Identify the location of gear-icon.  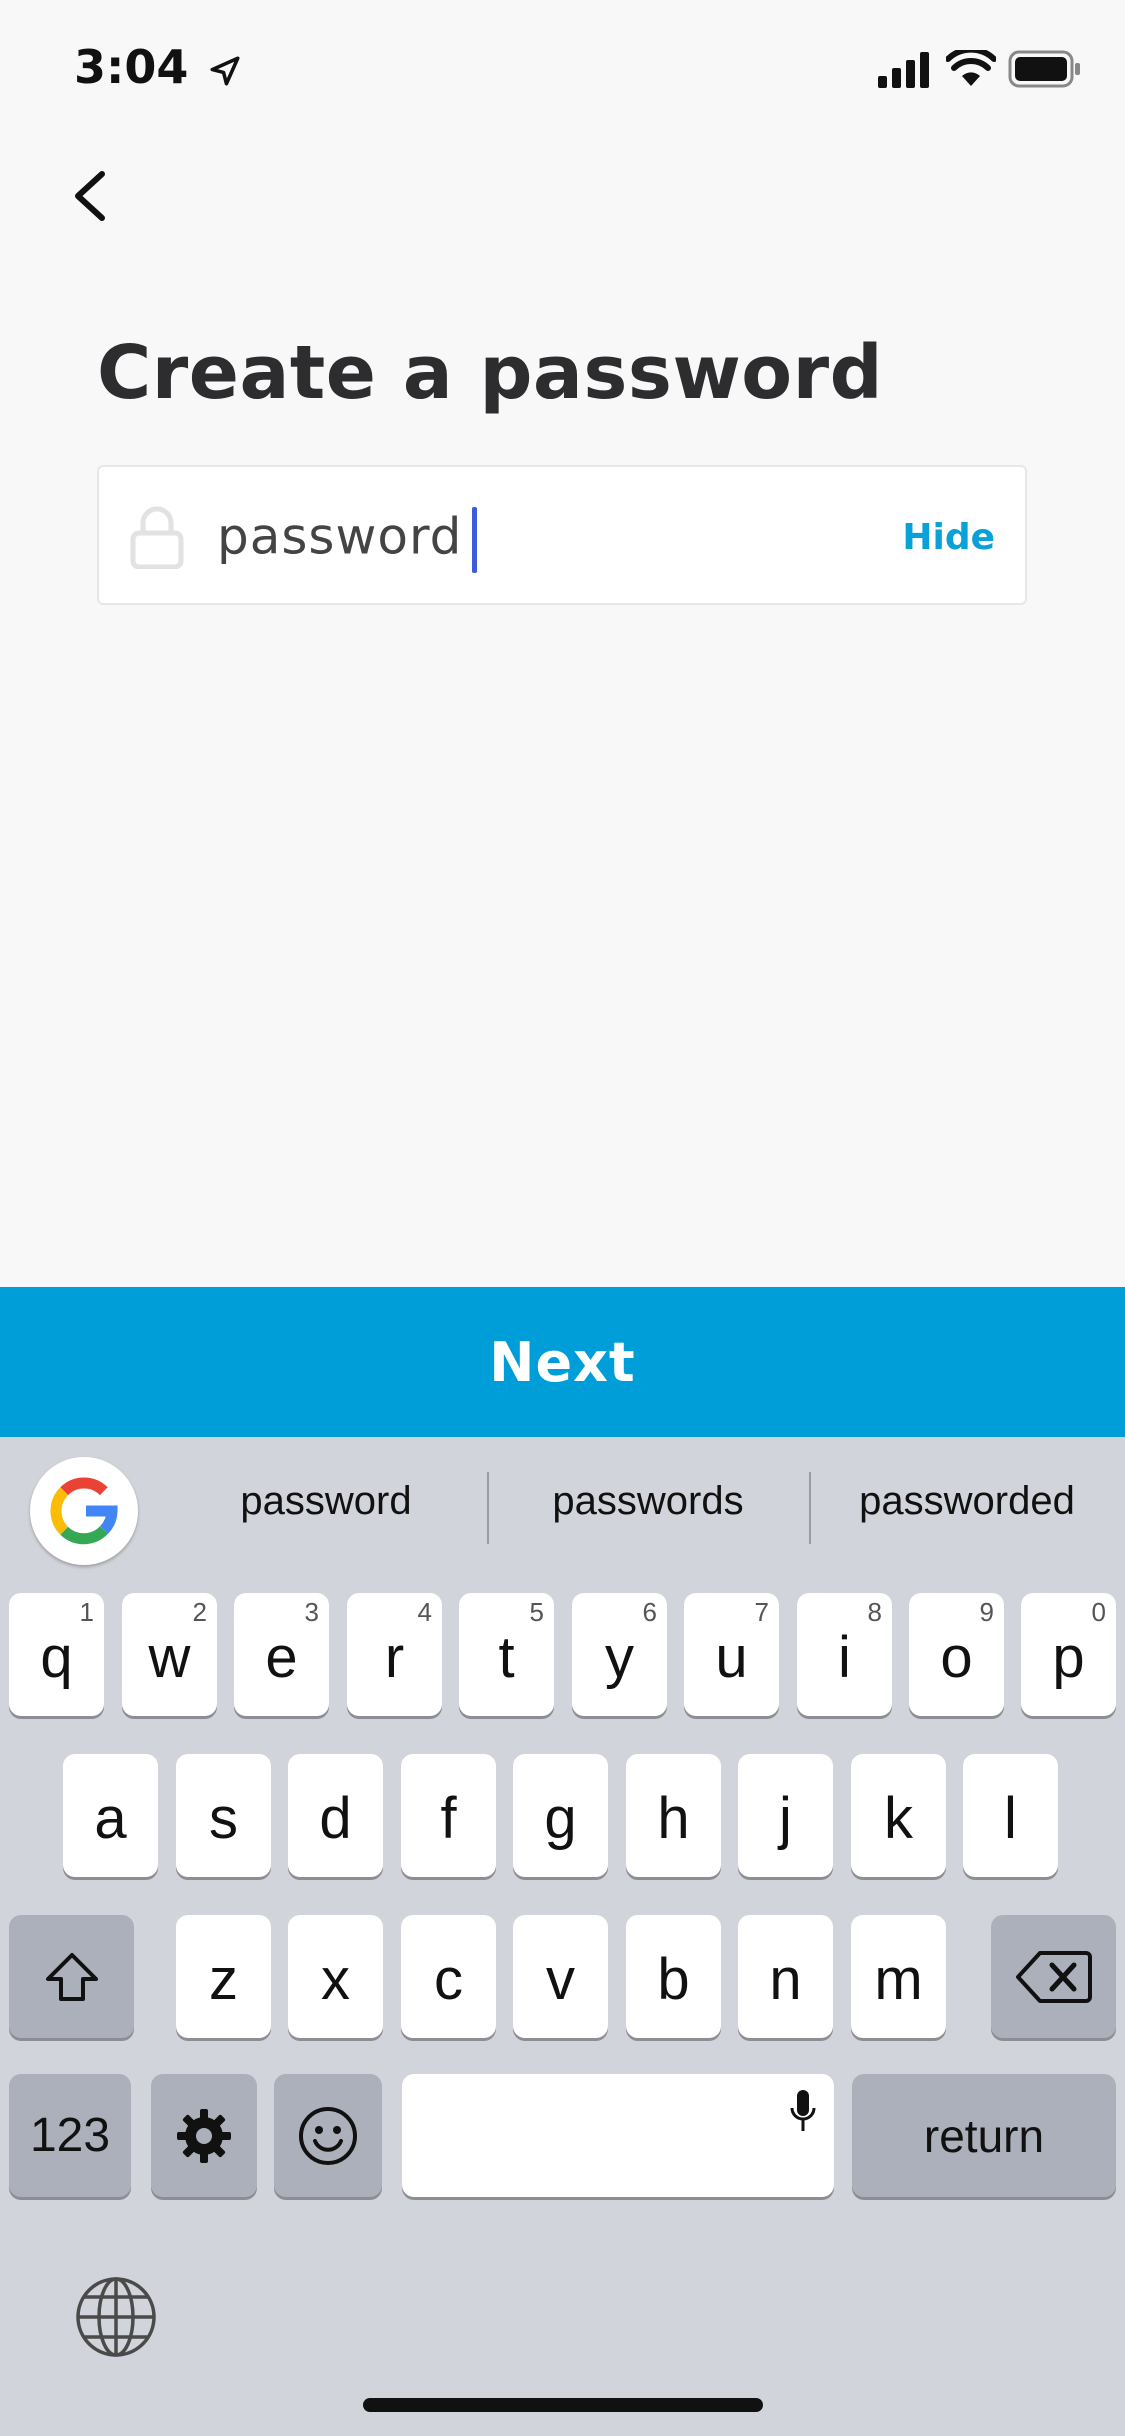
(204, 2135).